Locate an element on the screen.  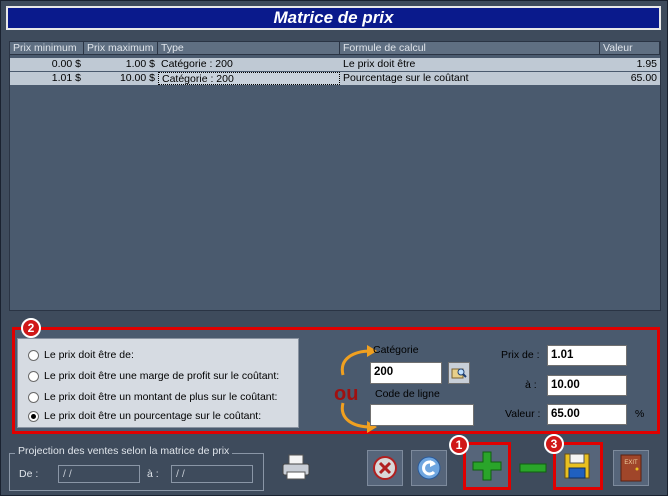
remove-icon is located at coordinates (533, 468).